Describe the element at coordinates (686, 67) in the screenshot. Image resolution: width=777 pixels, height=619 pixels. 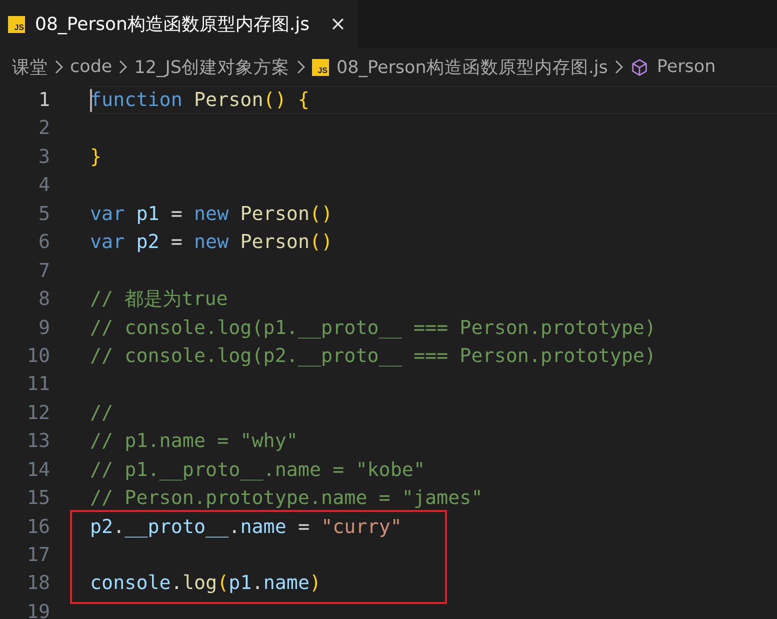
I see `breadcrumb-item: Person` at that location.